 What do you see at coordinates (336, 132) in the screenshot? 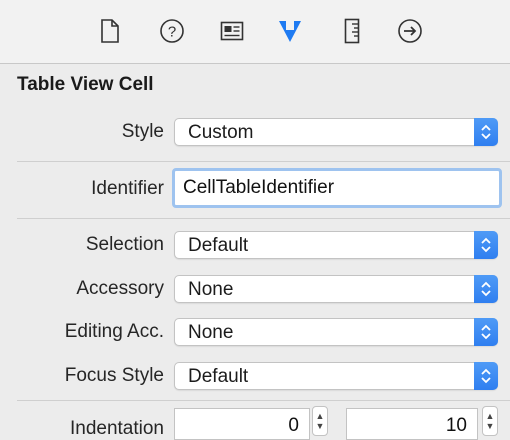
I see `style-popup: Custom` at bounding box center [336, 132].